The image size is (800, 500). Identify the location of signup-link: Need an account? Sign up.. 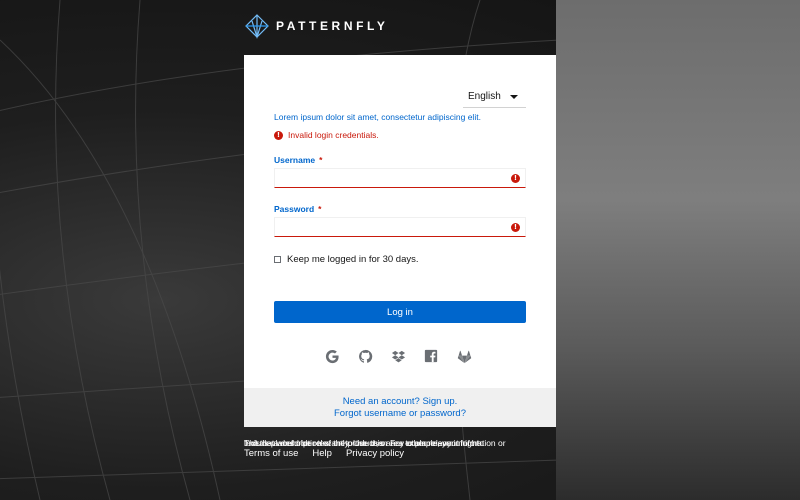
(400, 401).